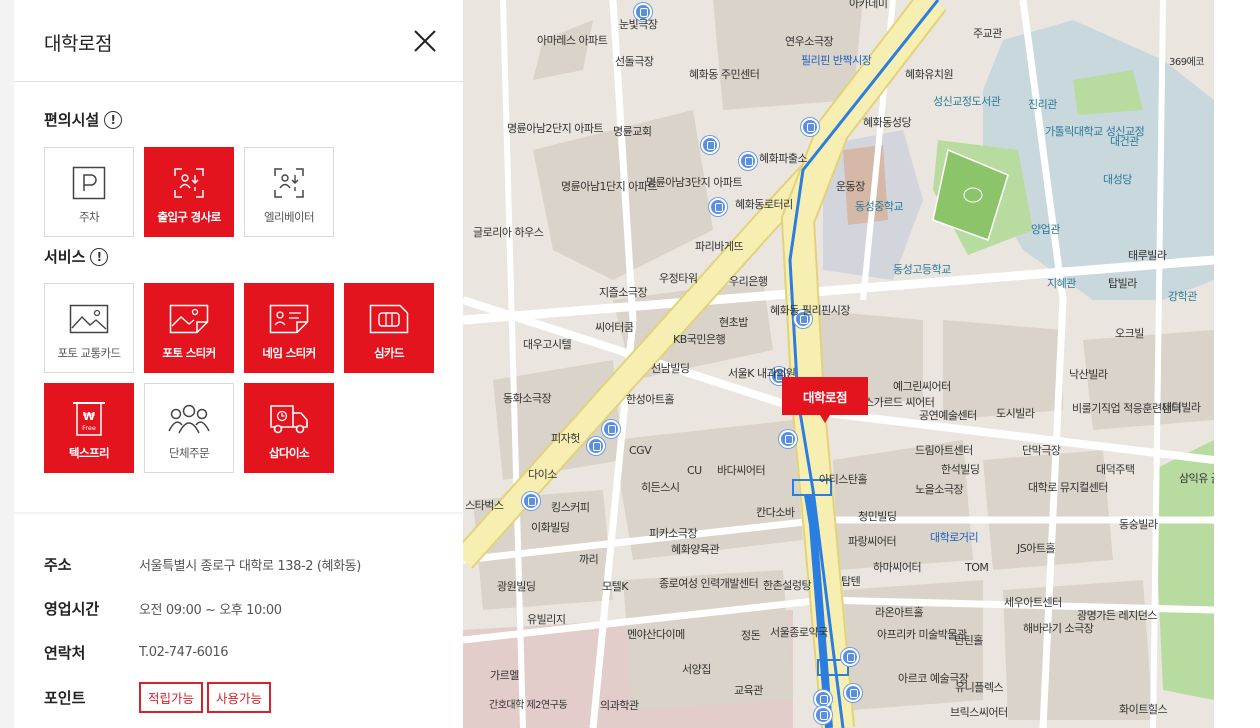 The width and height of the screenshot is (1260, 728). What do you see at coordinates (609, 186) in the screenshot?
I see `map-place-label: 명륜아남1단지 아파트` at bounding box center [609, 186].